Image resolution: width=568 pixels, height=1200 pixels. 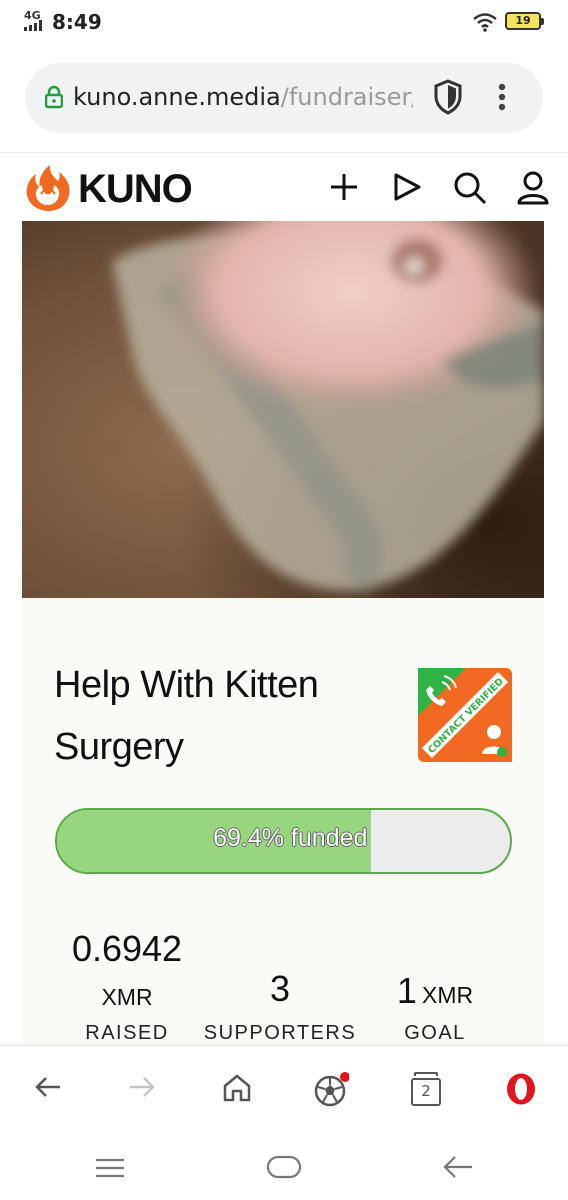 I want to click on site-header: KUNO, so click(x=284, y=187).